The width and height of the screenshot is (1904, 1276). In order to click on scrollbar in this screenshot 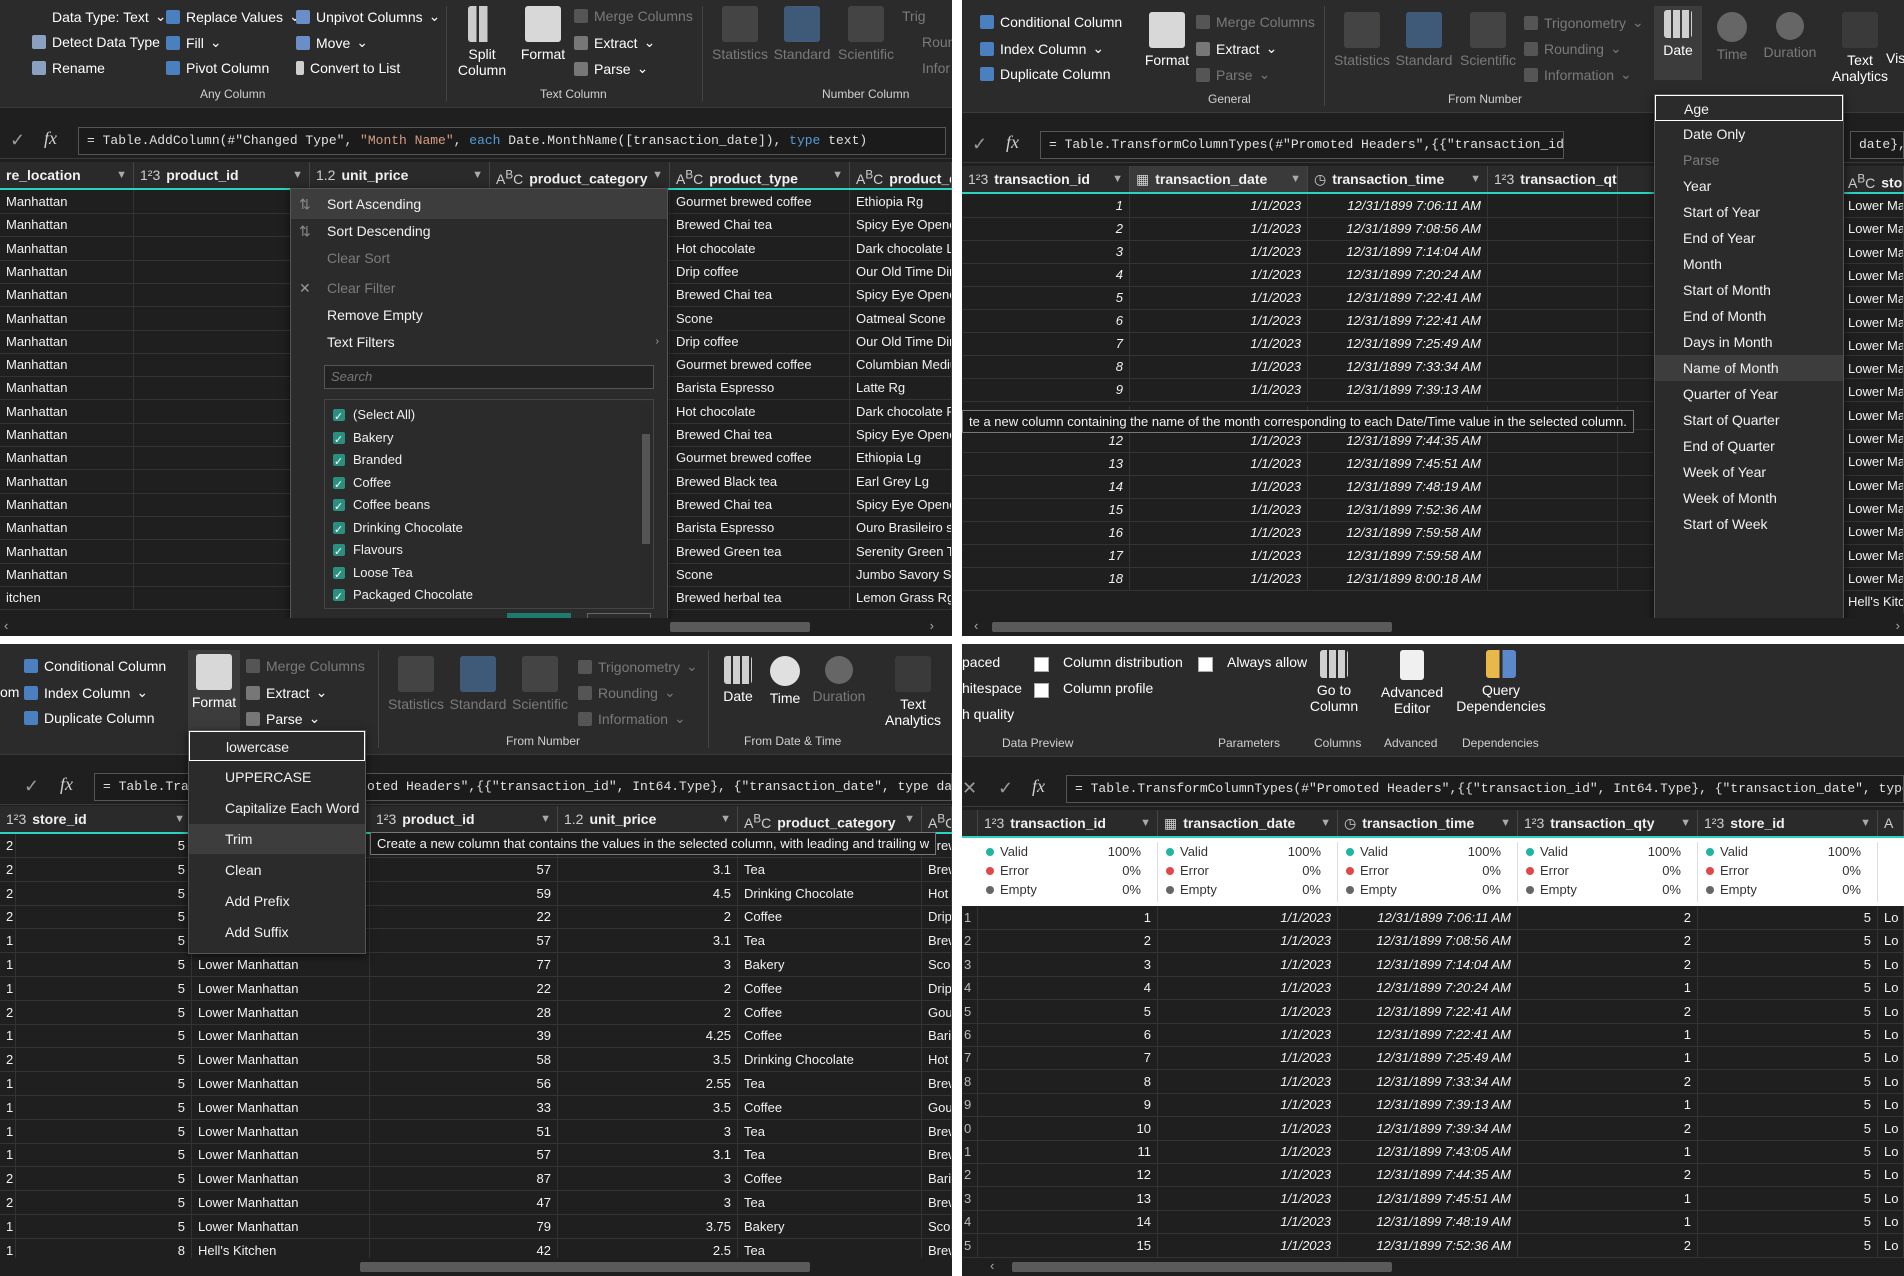, I will do `click(646, 504)`.